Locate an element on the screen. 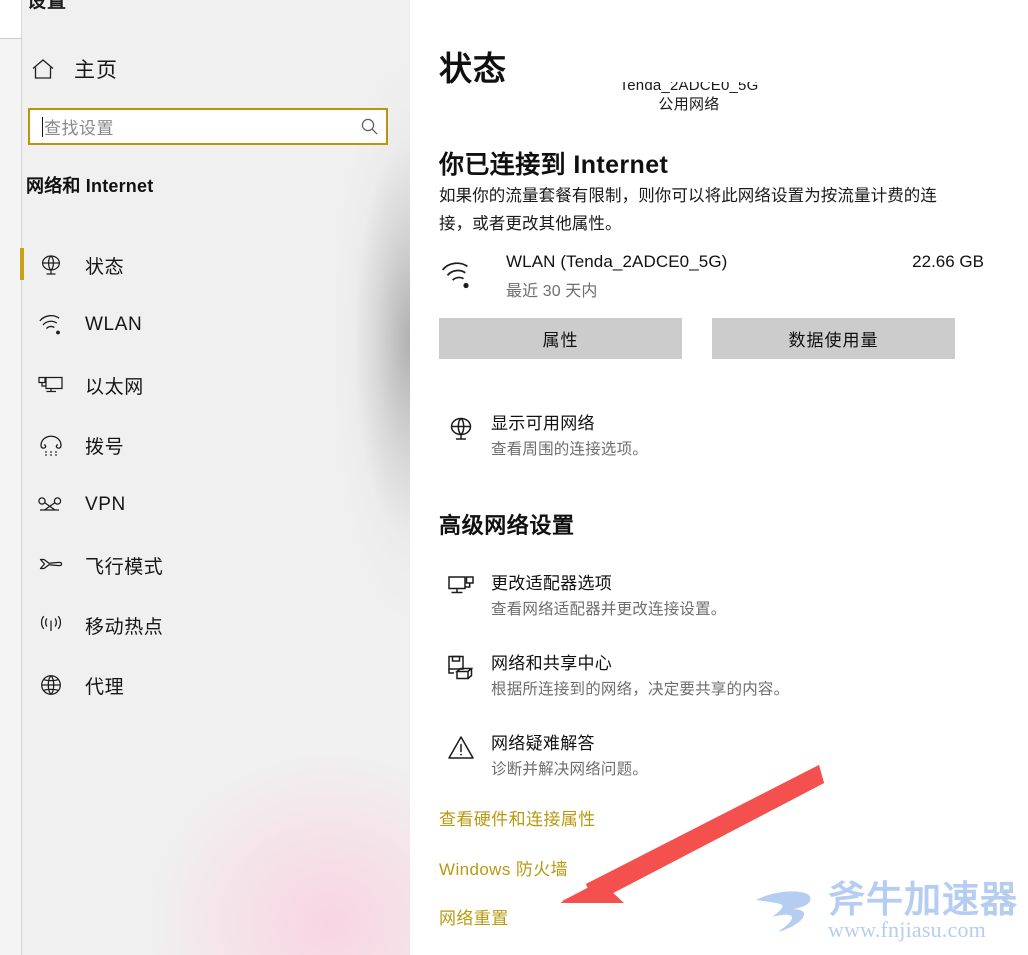 The width and height of the screenshot is (1028, 955). network-troubleshoot-text: 网络疑难解答 诊断并解决网络问题。 is located at coordinates (565, 757).